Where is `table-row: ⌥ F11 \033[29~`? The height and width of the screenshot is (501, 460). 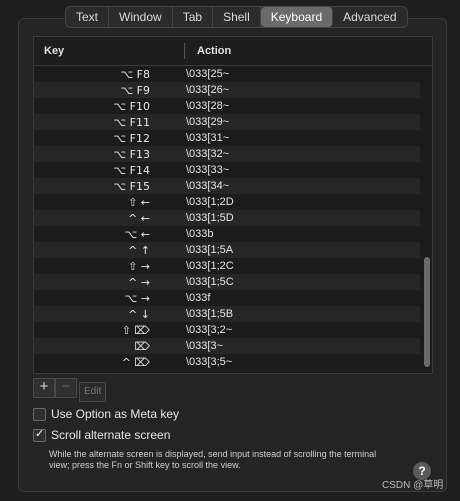
table-row: ⌥ F11 \033[29~ is located at coordinates (227, 122).